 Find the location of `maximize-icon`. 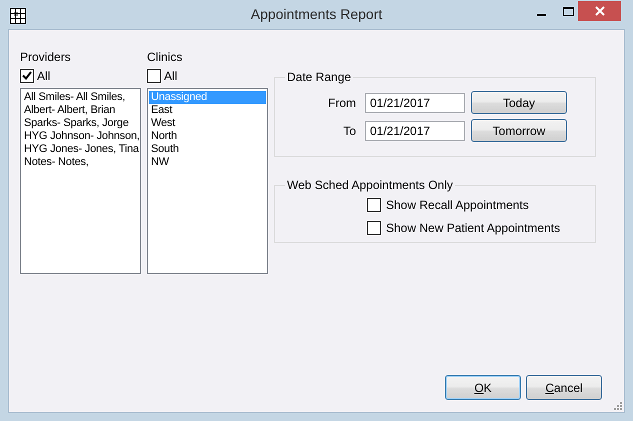

maximize-icon is located at coordinates (568, 11).